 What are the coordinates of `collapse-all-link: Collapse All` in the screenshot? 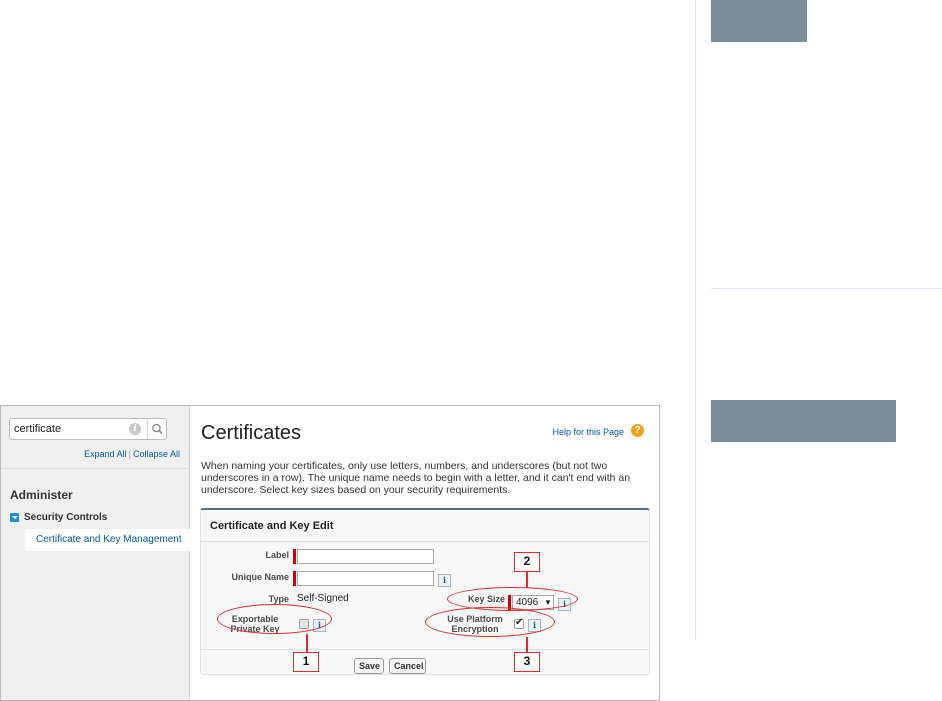 It's located at (156, 454).